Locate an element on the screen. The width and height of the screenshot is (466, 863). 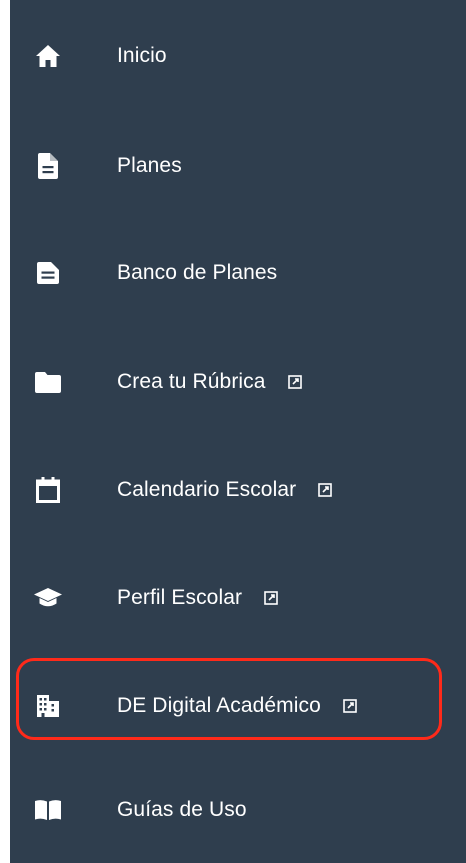
sidebar-item-label: Calendario Escolar is located at coordinates (207, 489).